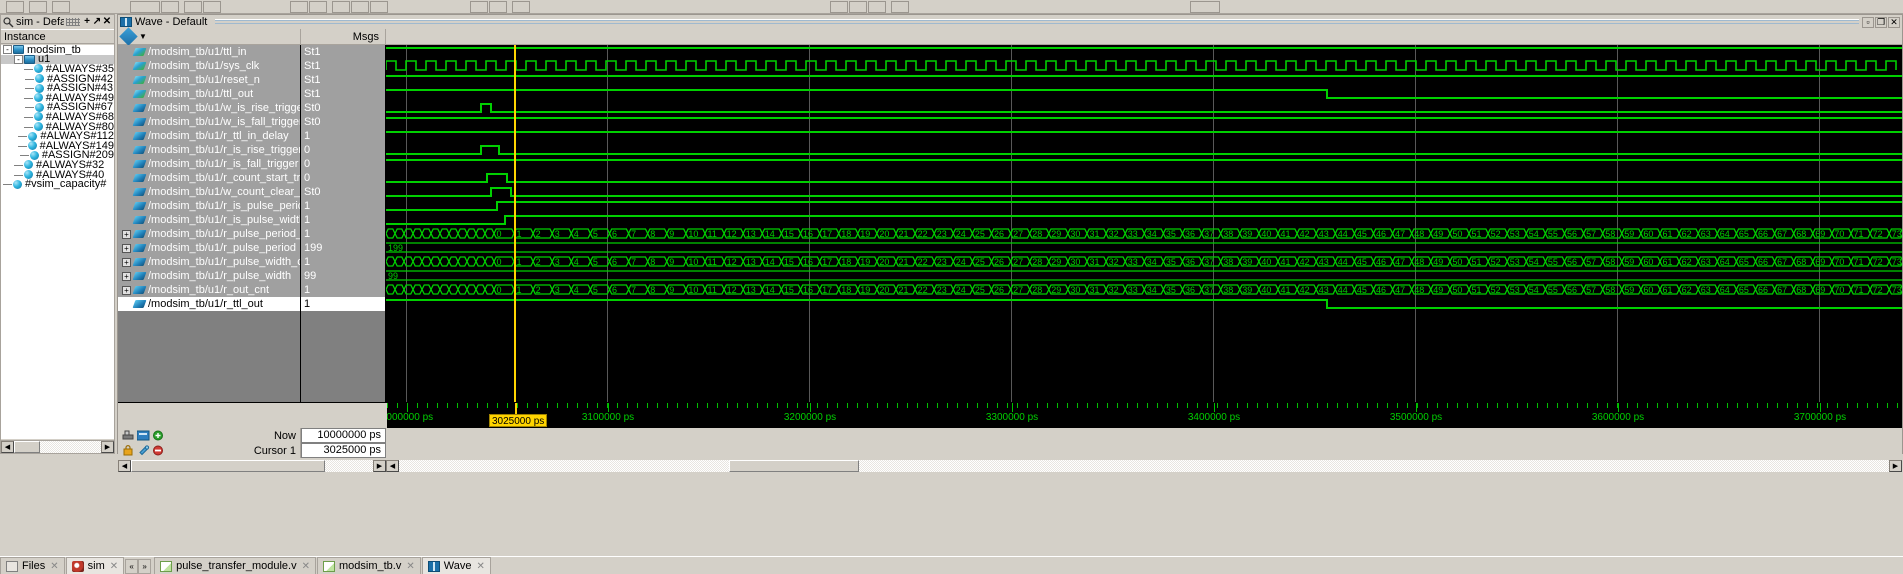 This screenshot has height=574, width=1903. I want to click on cursor-time-flag: 3025000 ps, so click(518, 420).